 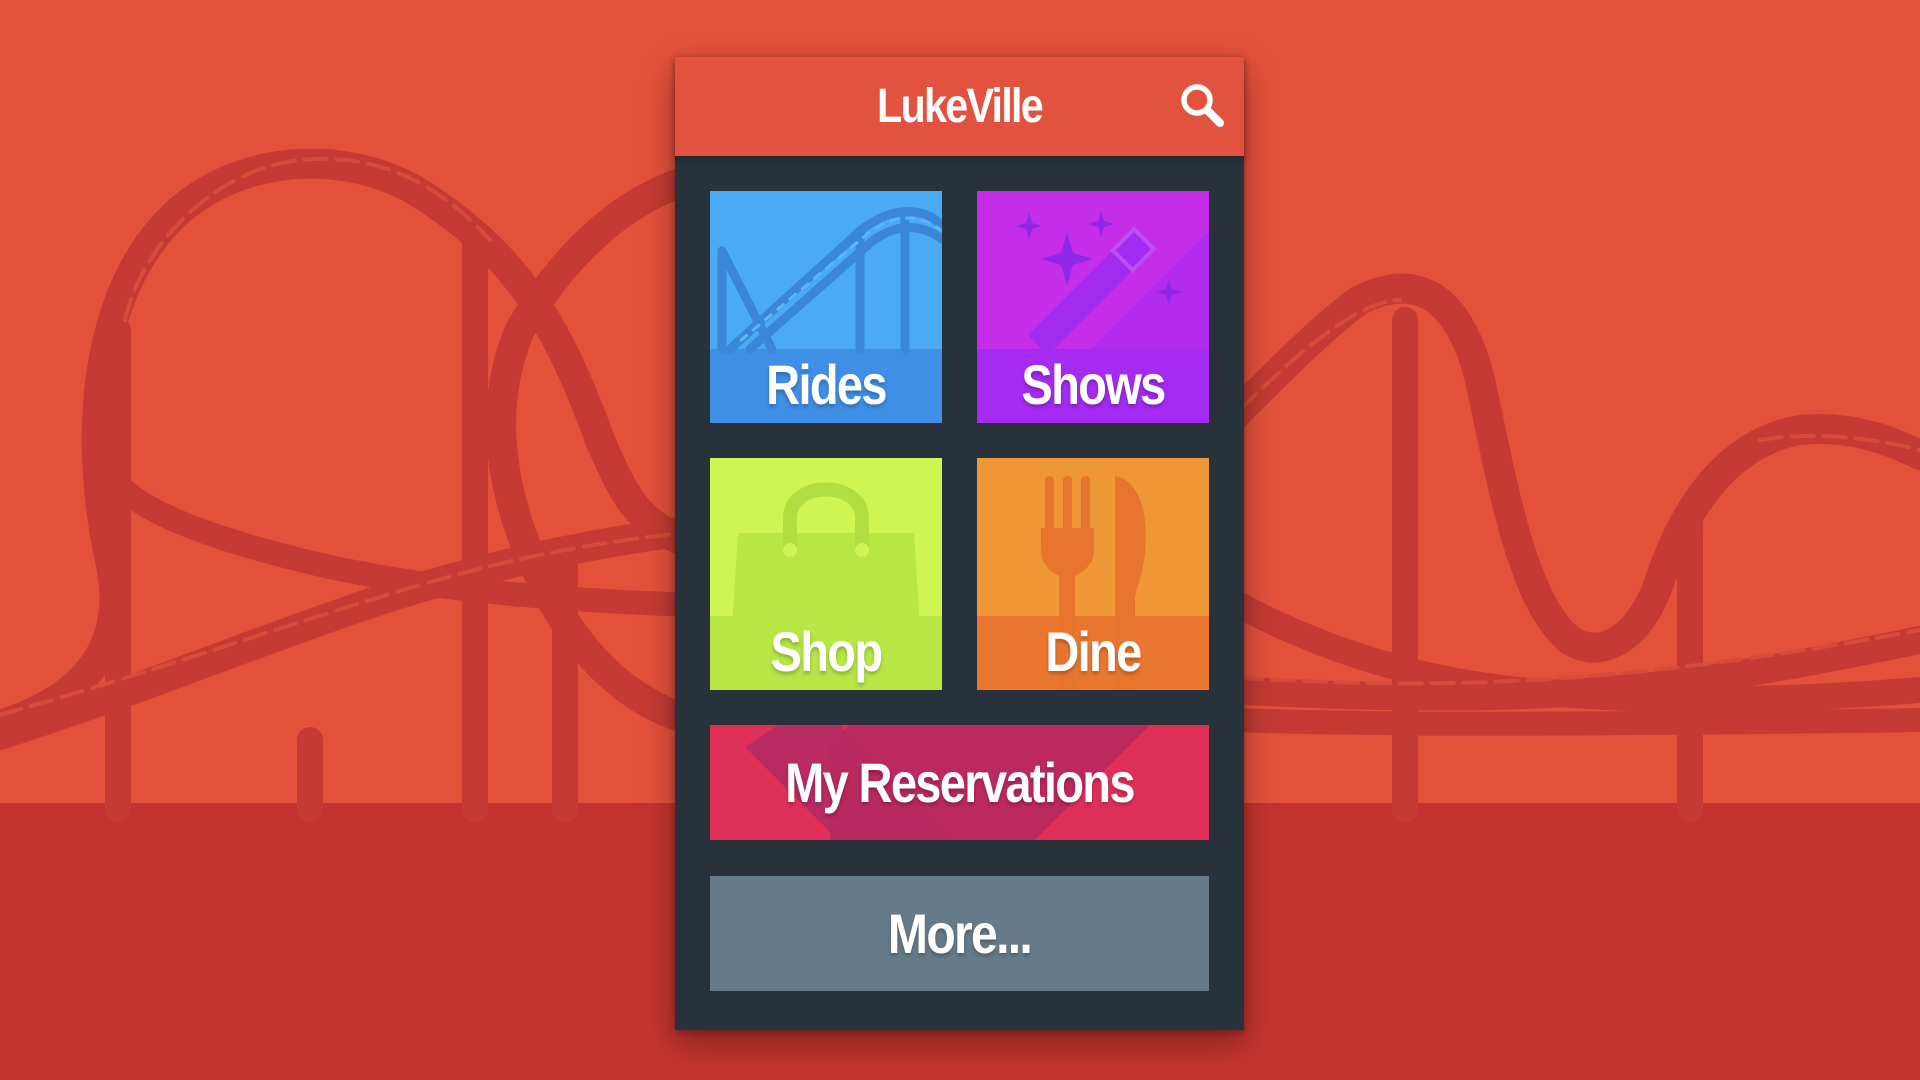 What do you see at coordinates (826, 384) in the screenshot?
I see `rides-label: Rides` at bounding box center [826, 384].